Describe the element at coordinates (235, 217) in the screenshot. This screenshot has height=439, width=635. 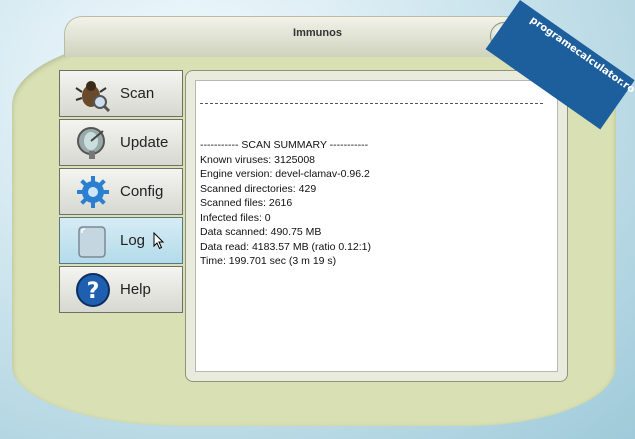
I see `log-line: Infected files: 0` at that location.